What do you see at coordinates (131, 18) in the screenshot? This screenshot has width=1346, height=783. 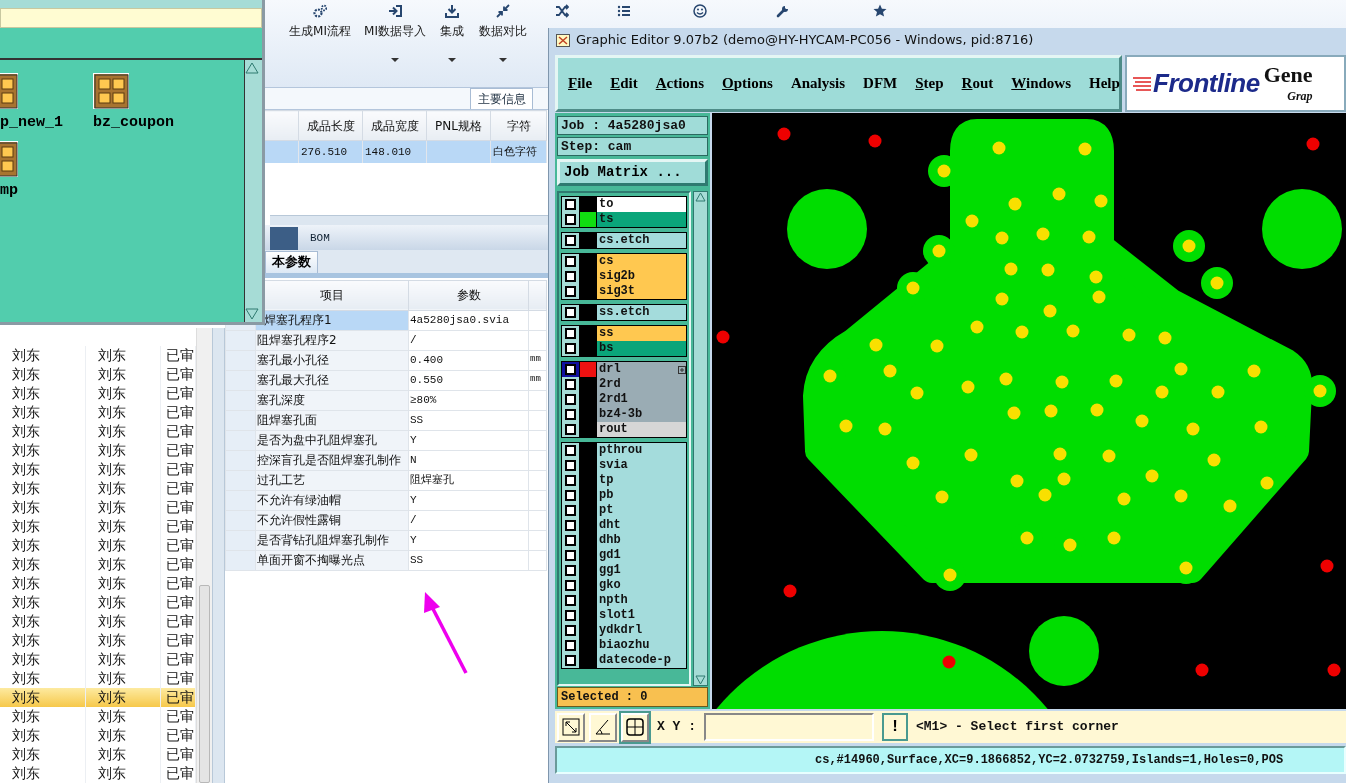 I see `input-field` at bounding box center [131, 18].